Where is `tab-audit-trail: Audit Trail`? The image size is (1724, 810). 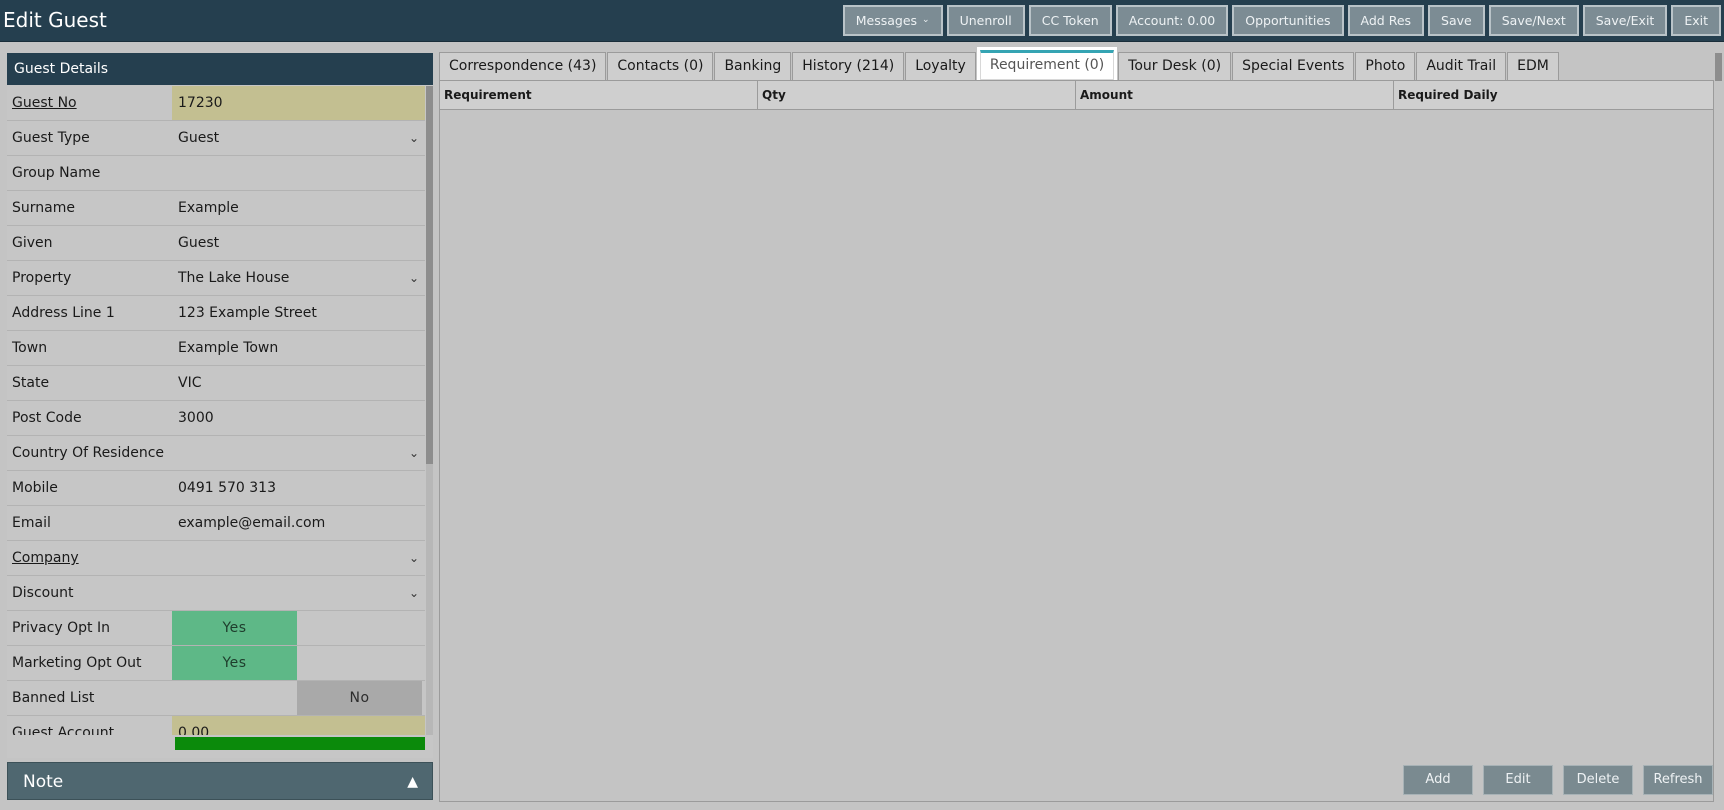
tab-audit-trail: Audit Trail is located at coordinates (1461, 66).